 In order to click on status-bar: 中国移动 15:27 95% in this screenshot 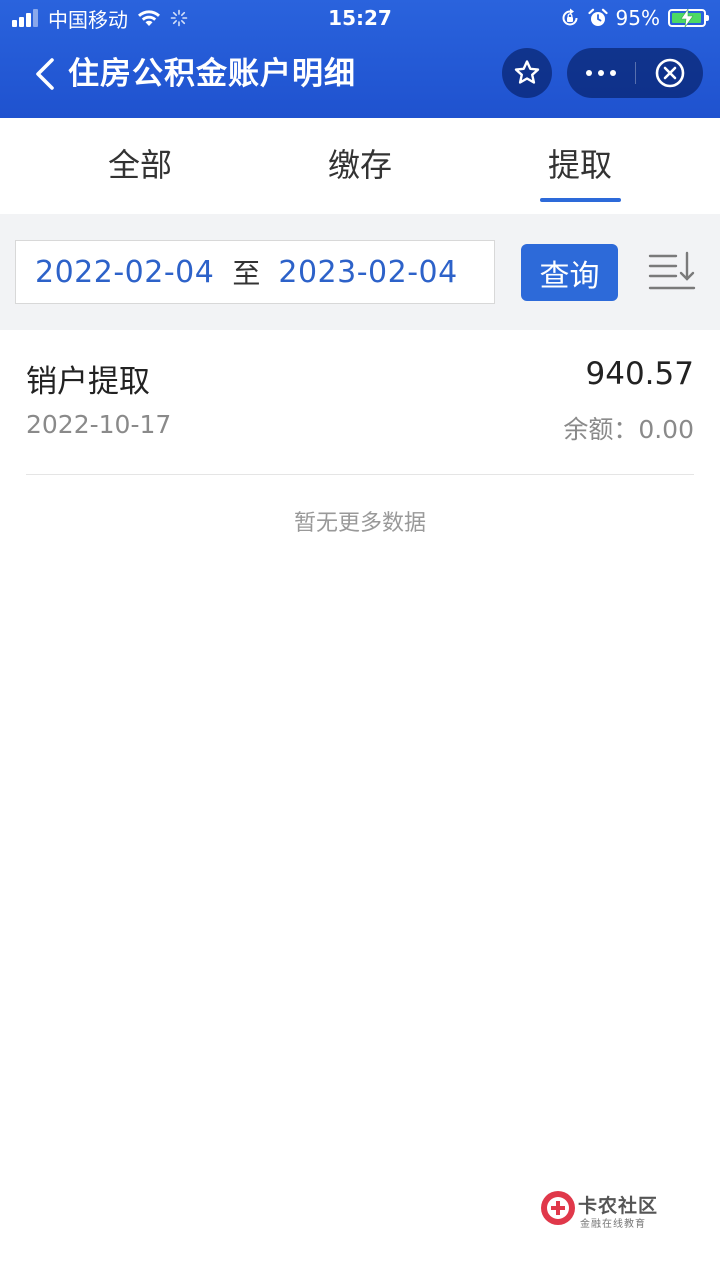, I will do `click(360, 18)`.